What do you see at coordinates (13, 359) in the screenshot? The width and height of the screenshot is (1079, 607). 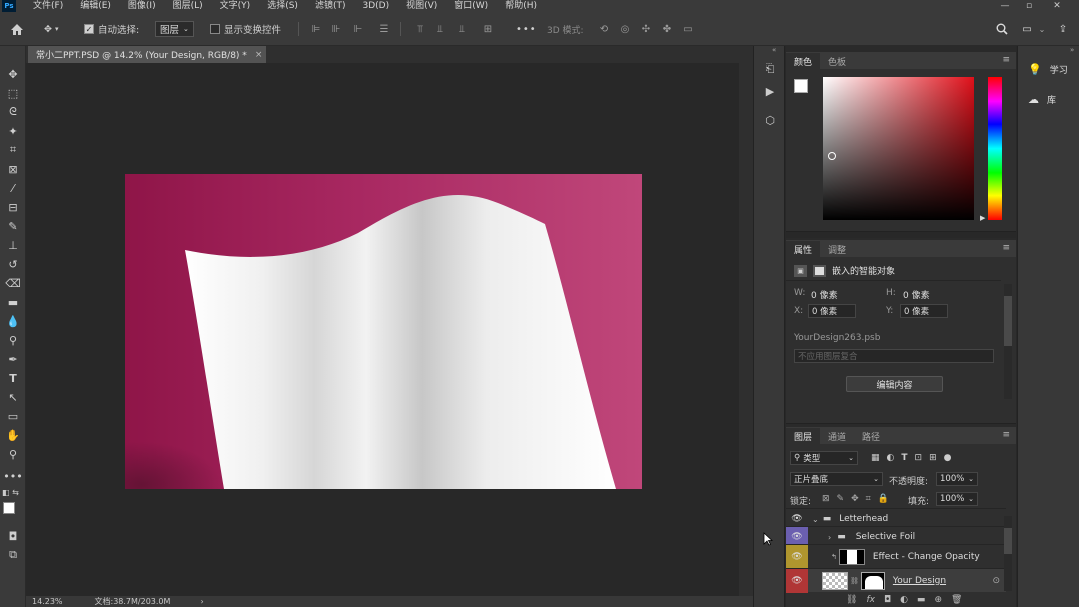 I see `pen-tool-icon: ✒` at bounding box center [13, 359].